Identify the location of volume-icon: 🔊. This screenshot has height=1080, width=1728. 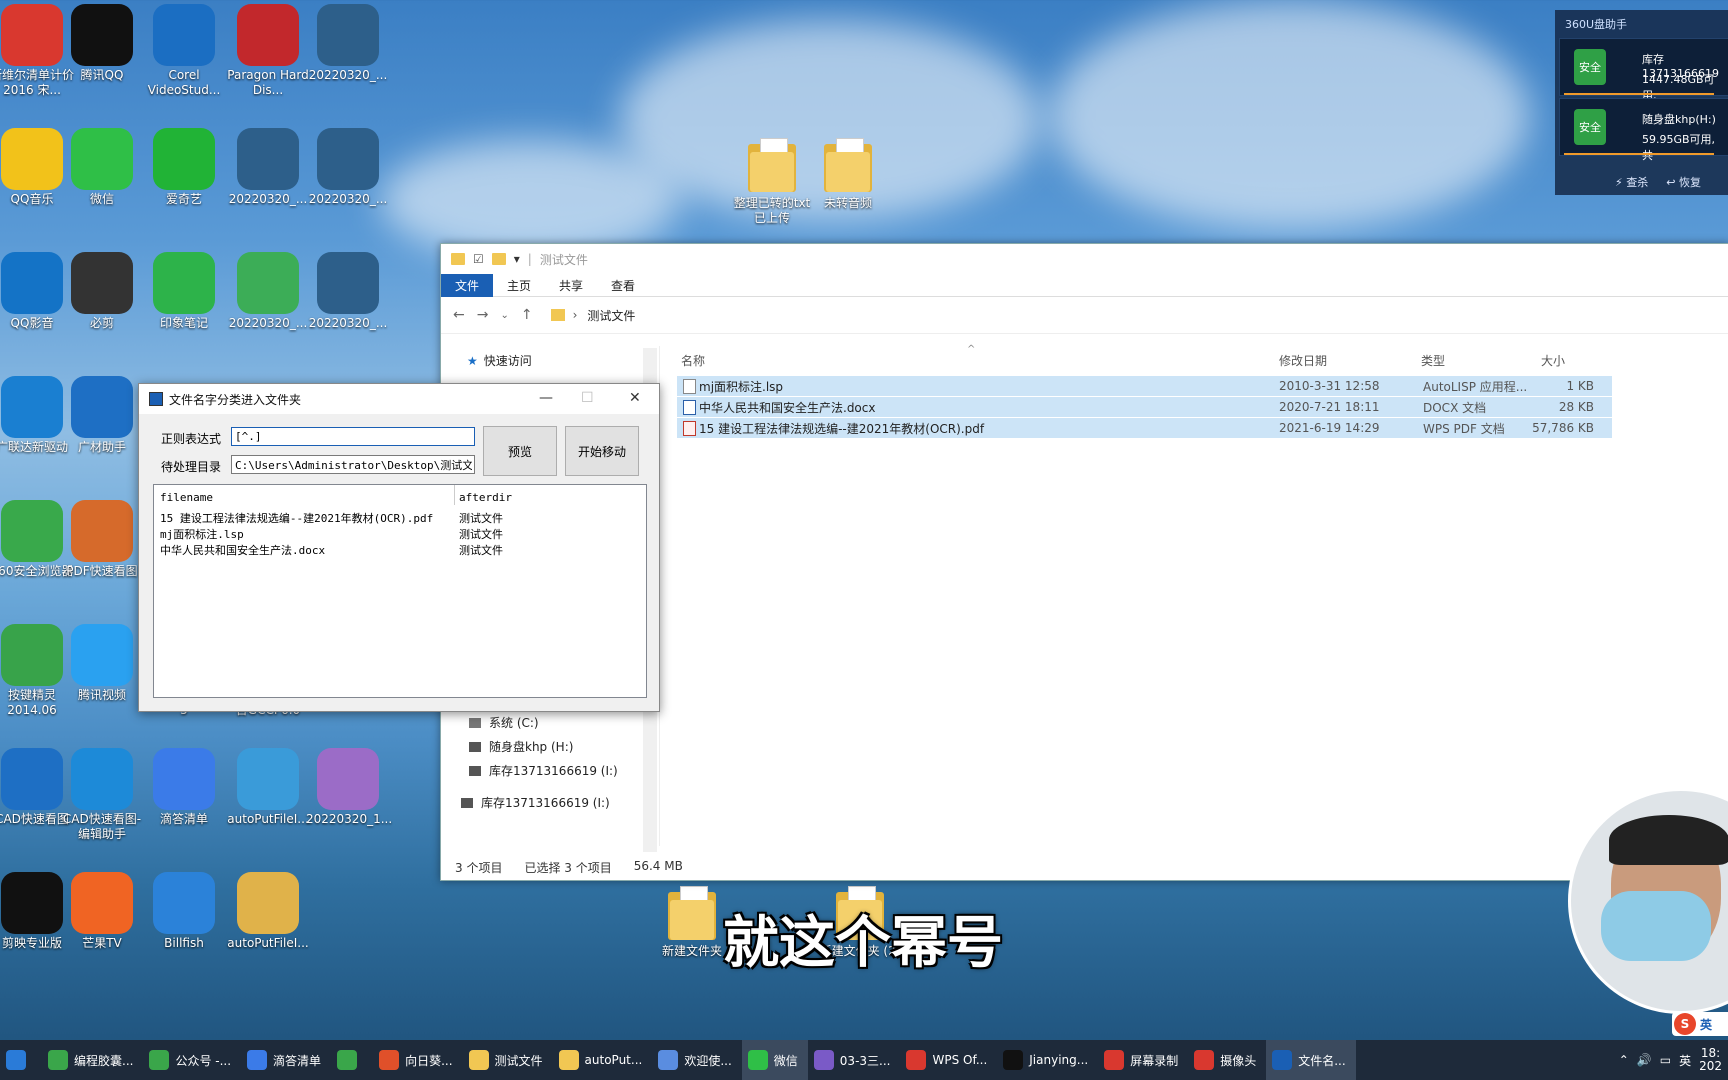
(1644, 1060).